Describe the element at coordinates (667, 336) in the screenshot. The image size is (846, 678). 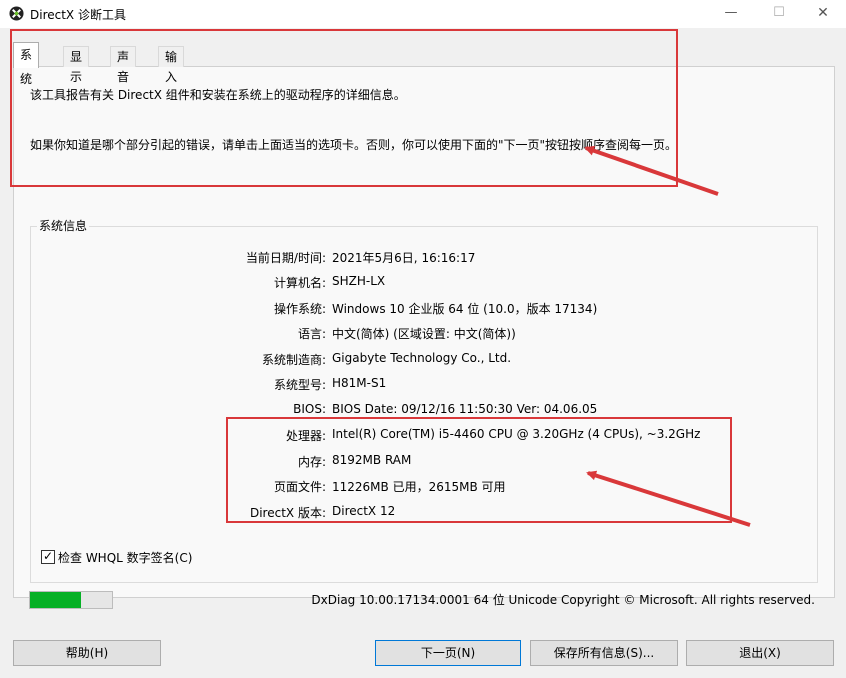
I see `annotation-arrows` at that location.